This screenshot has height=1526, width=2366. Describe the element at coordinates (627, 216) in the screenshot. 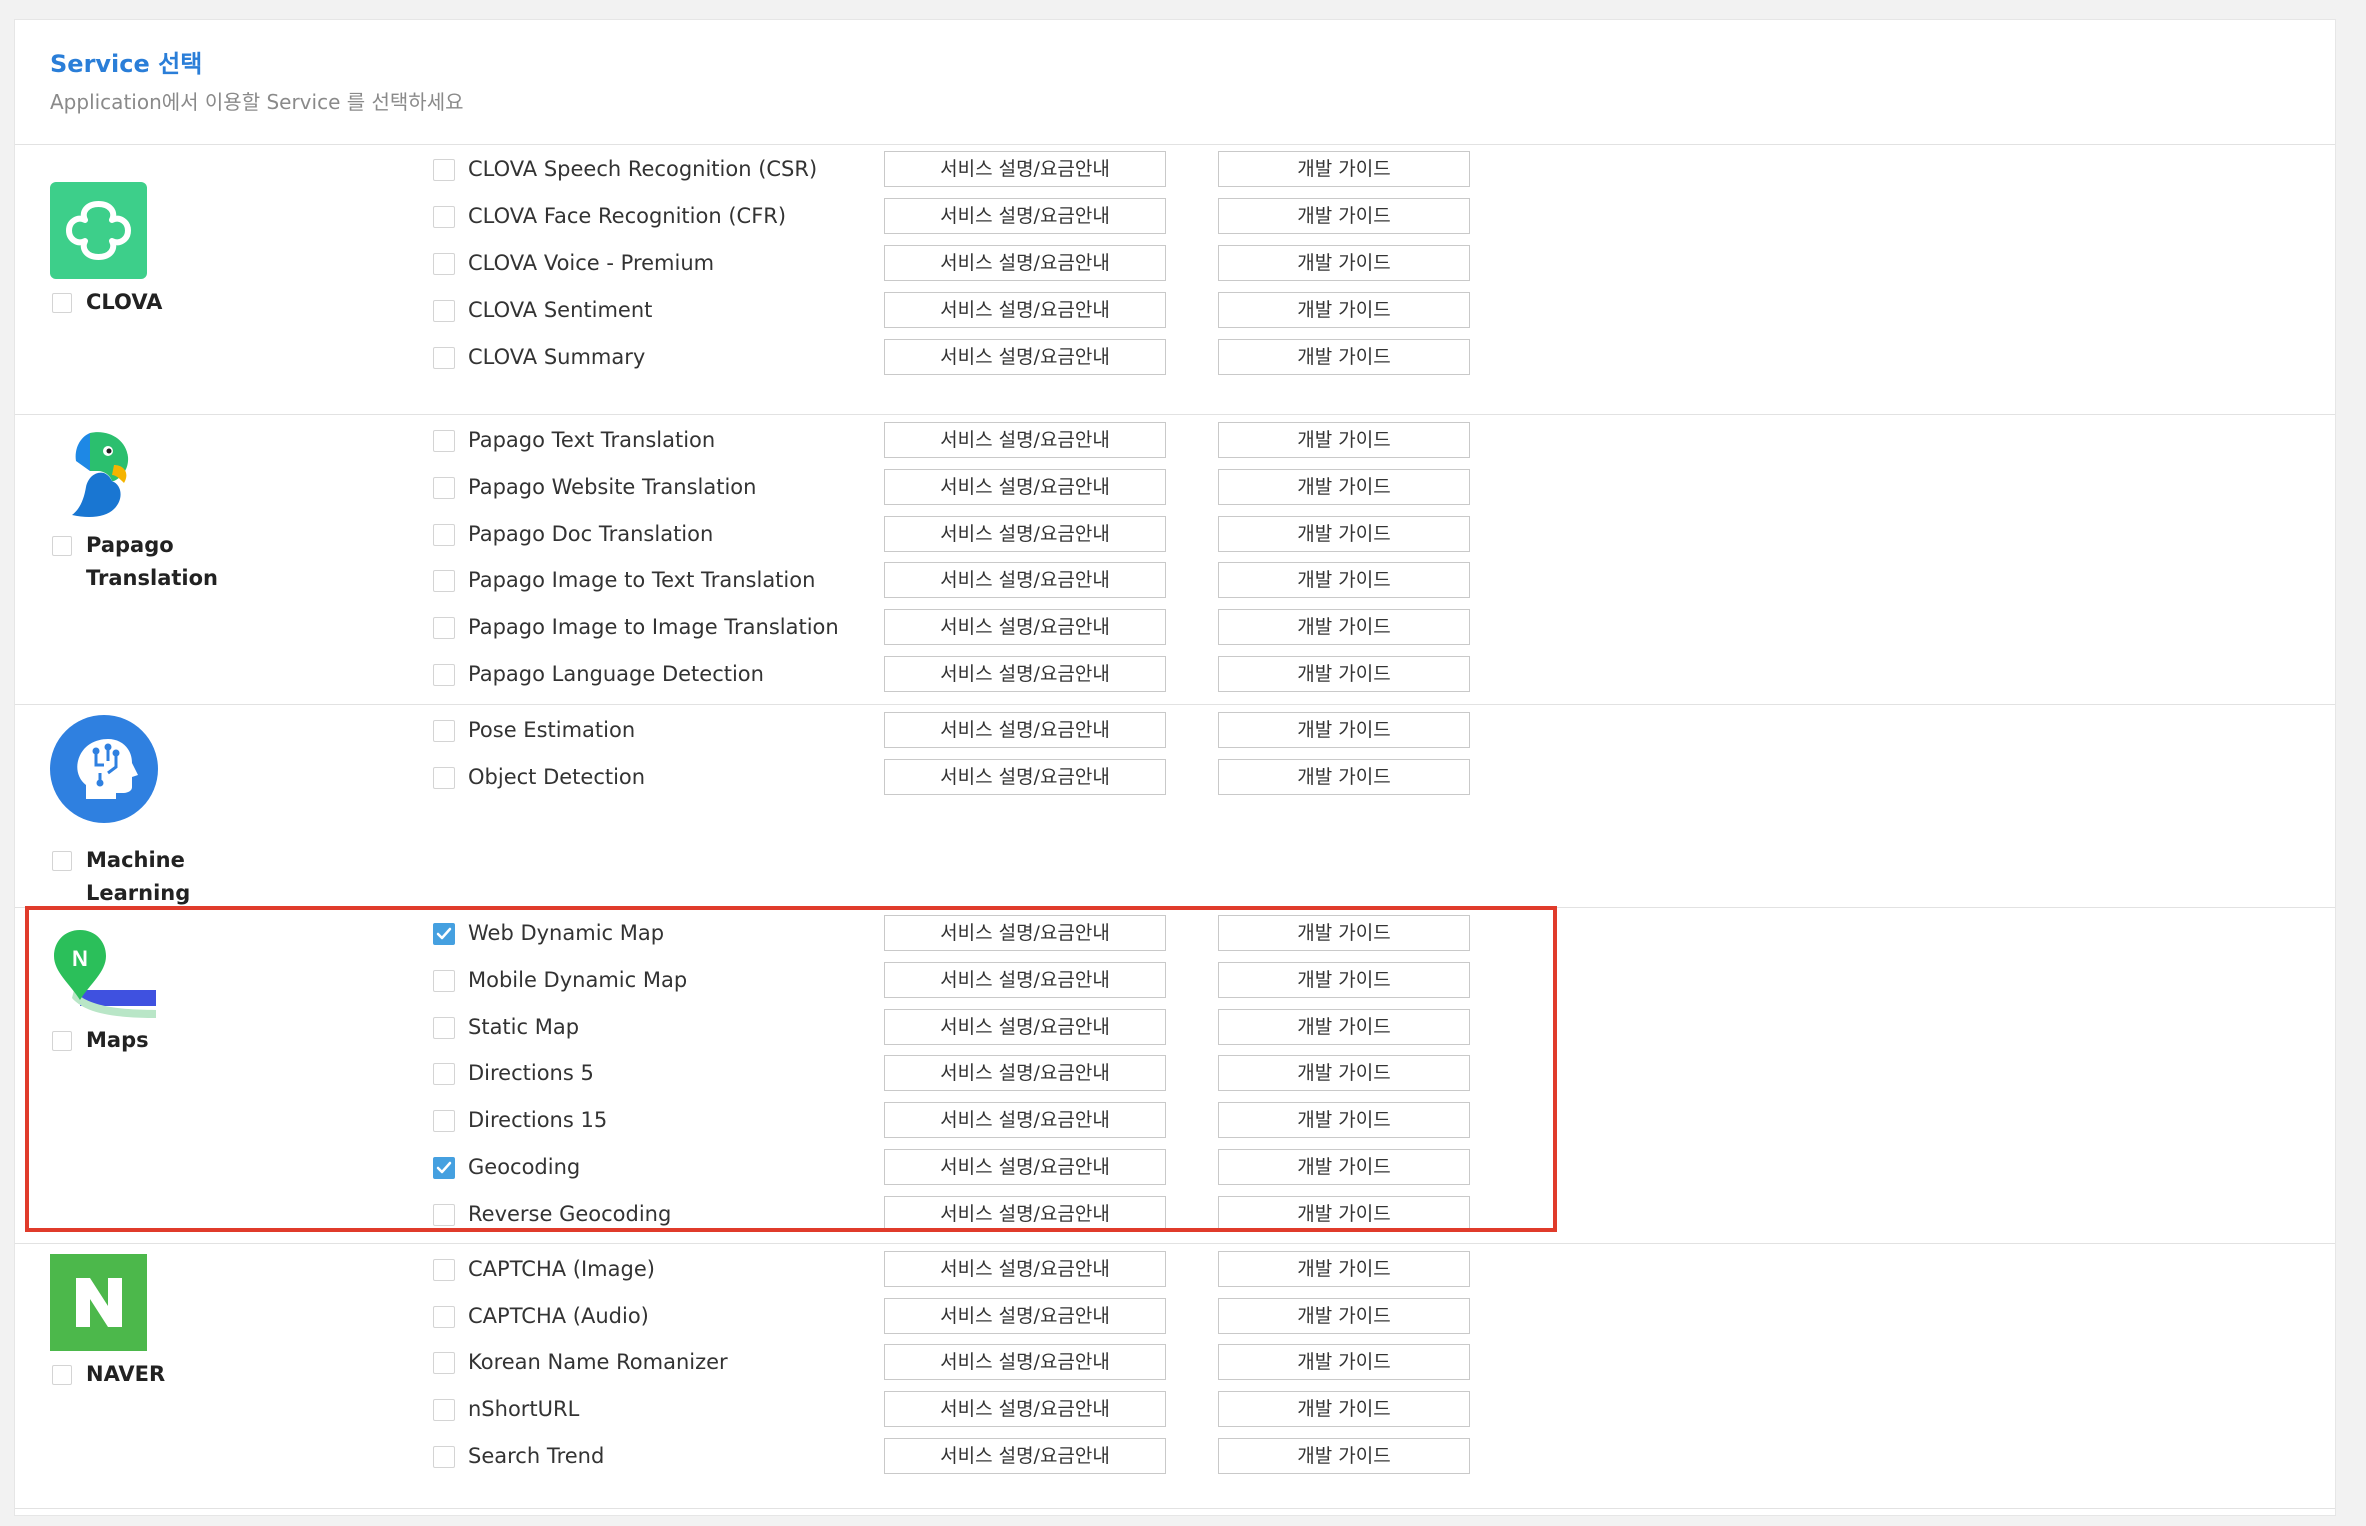

I see `service-label: CLOVA Face Recognition (CFR)` at that location.